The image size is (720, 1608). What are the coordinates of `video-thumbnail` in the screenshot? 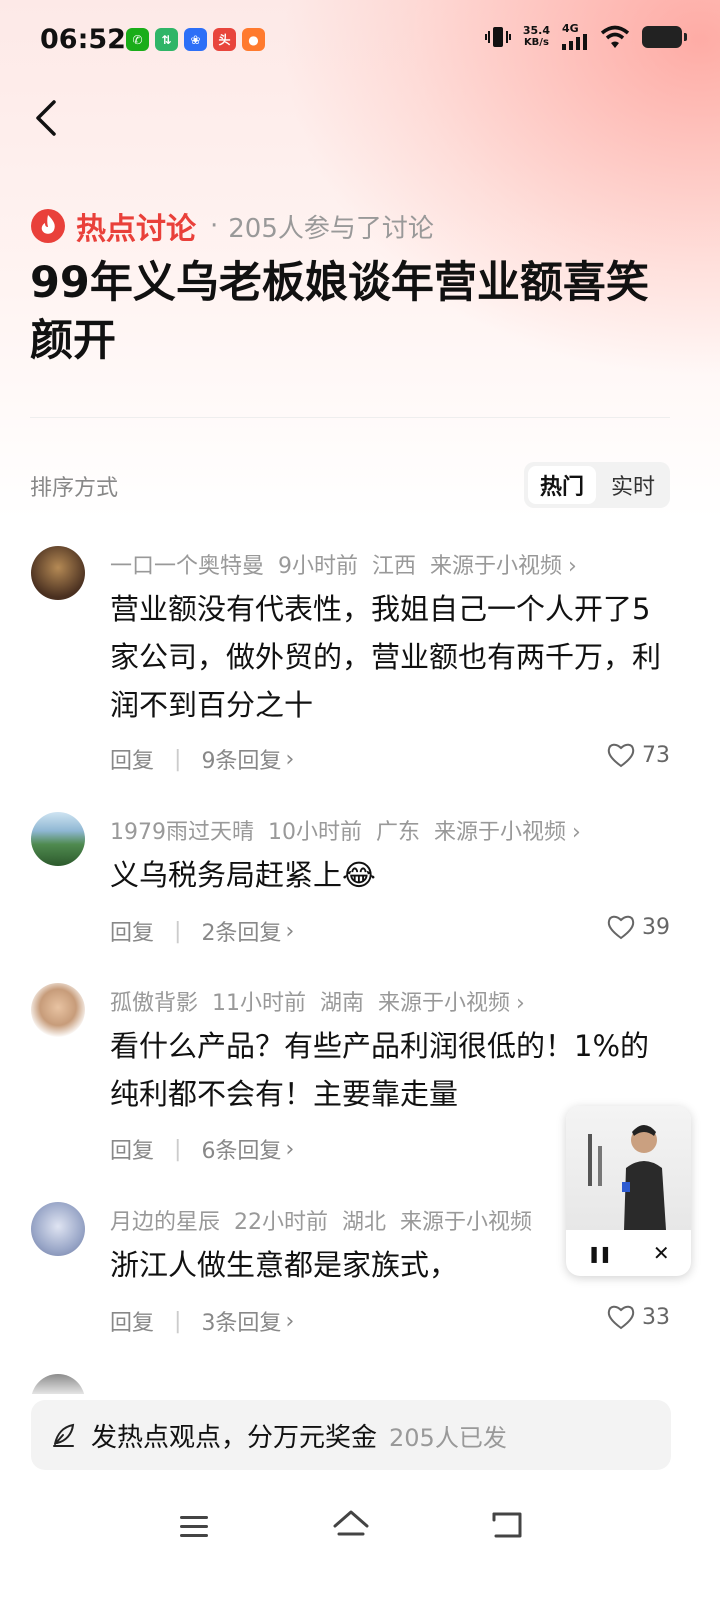 It's located at (628, 1168).